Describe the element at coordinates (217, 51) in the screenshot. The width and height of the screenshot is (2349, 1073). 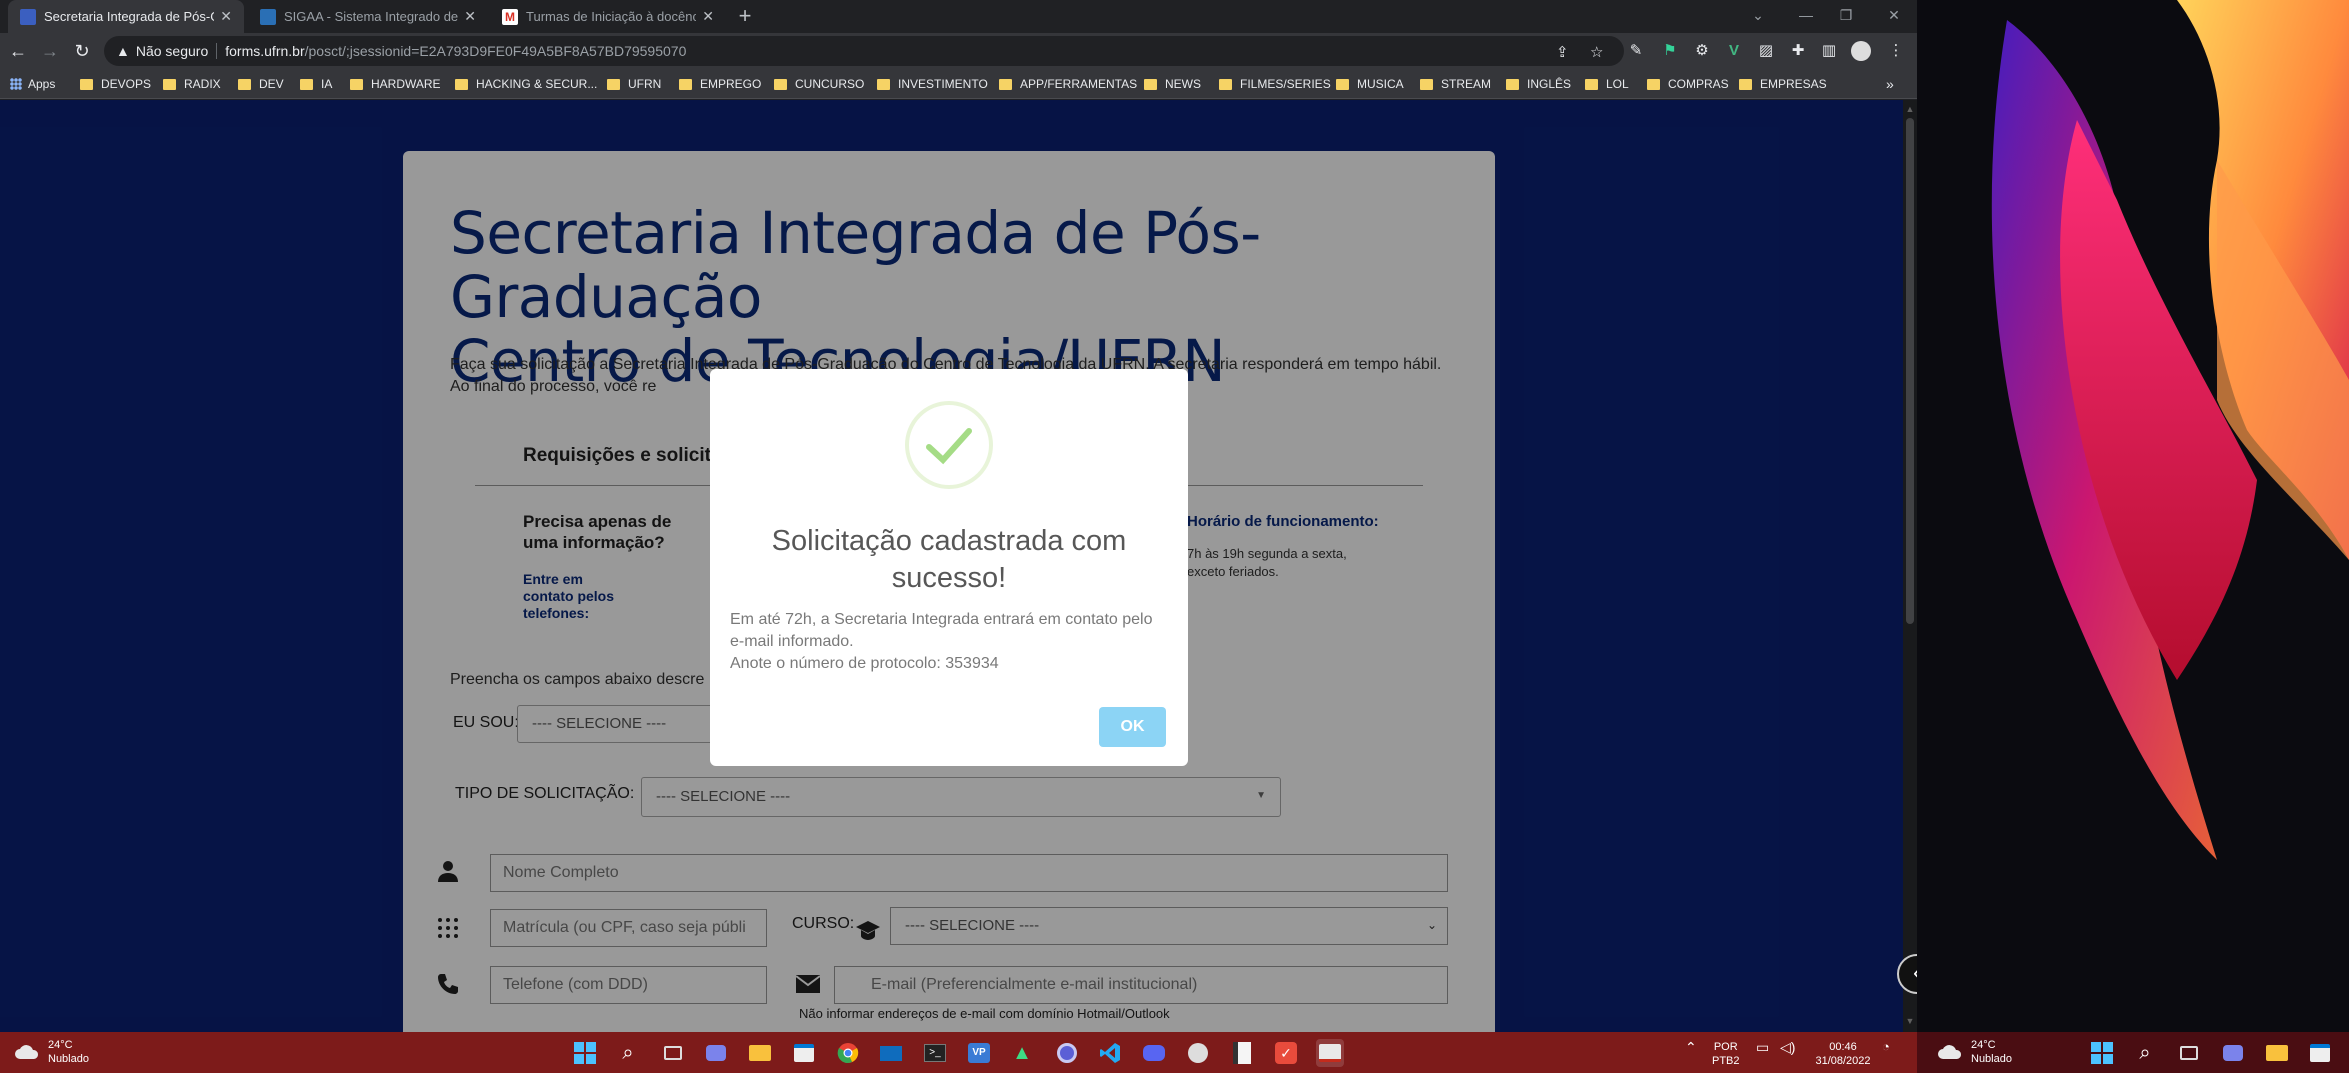
I see `address-separator` at that location.